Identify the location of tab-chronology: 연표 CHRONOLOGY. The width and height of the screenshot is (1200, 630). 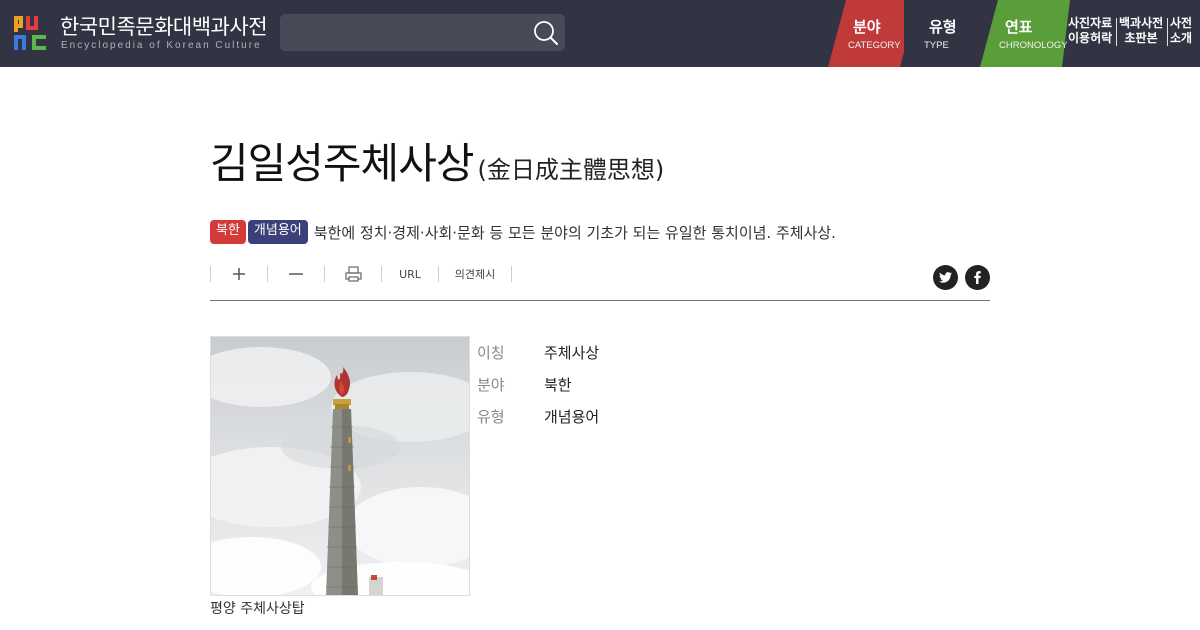
(1025, 33).